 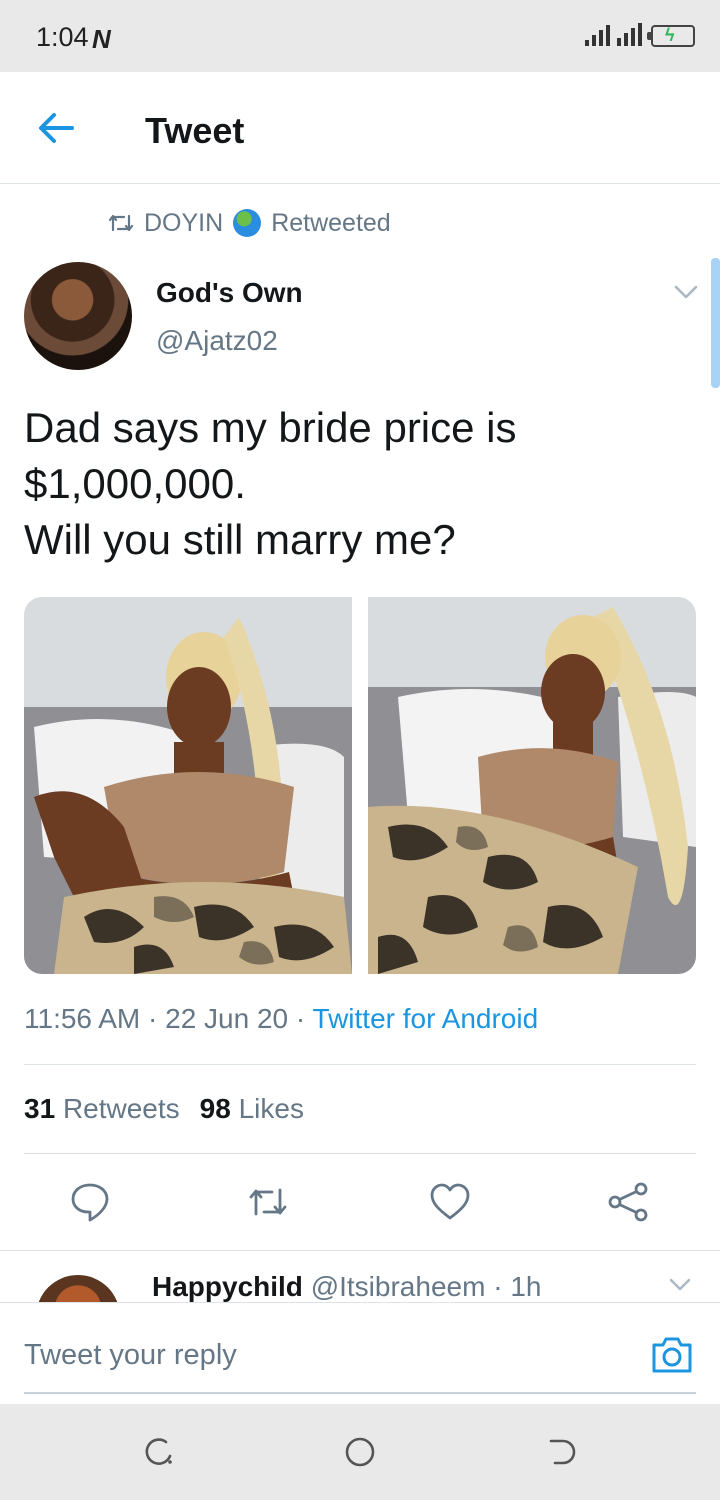 I want to click on retweets-label: Retweets, so click(x=121, y=1108).